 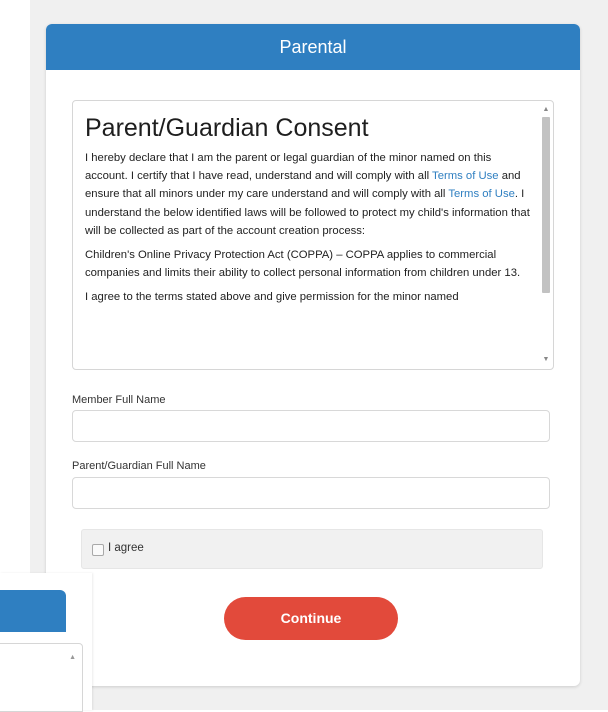 What do you see at coordinates (98, 550) in the screenshot?
I see `agree-checkbox` at bounding box center [98, 550].